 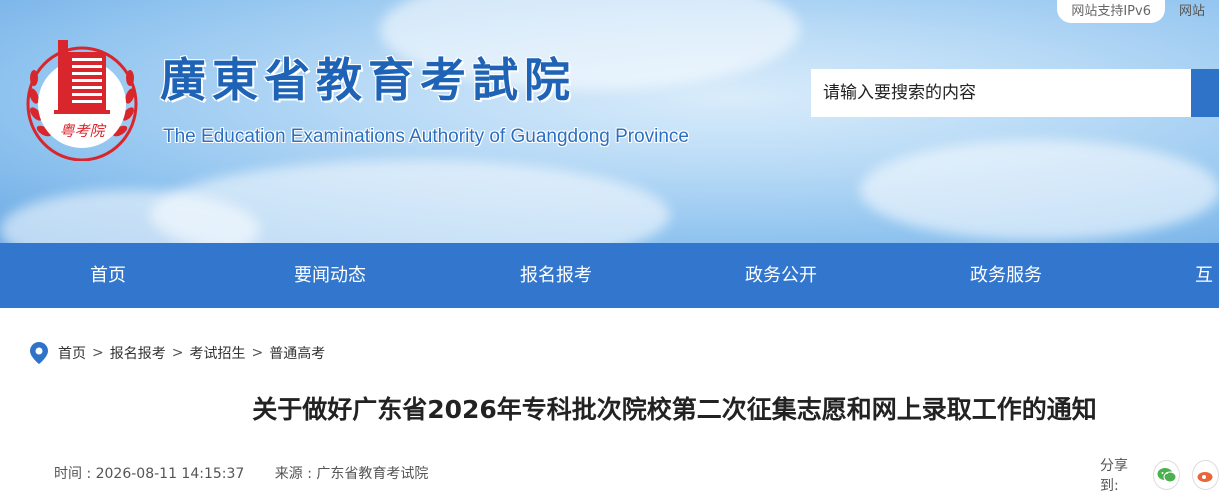 What do you see at coordinates (1039, 190) in the screenshot?
I see `cloud-decoration` at bounding box center [1039, 190].